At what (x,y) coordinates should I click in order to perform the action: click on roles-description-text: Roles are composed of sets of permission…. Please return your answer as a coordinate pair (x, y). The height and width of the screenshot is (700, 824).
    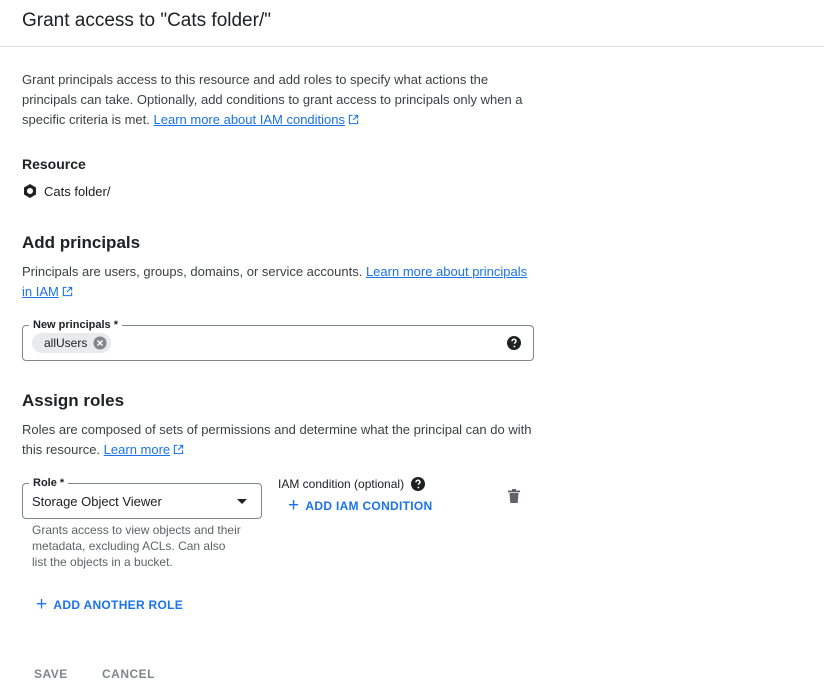
    Looking at the image, I should click on (277, 439).